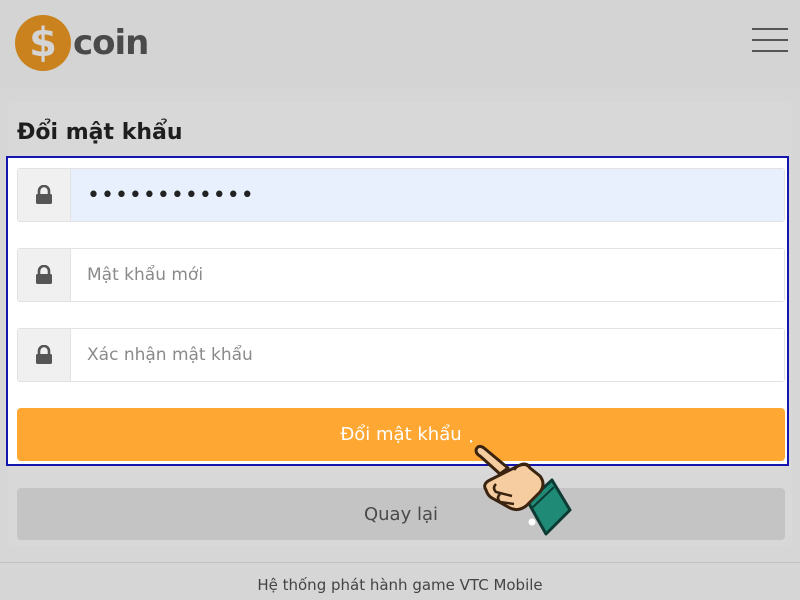  Describe the element at coordinates (100, 132) in the screenshot. I see `page-title: Đổi mật khẩu` at that location.